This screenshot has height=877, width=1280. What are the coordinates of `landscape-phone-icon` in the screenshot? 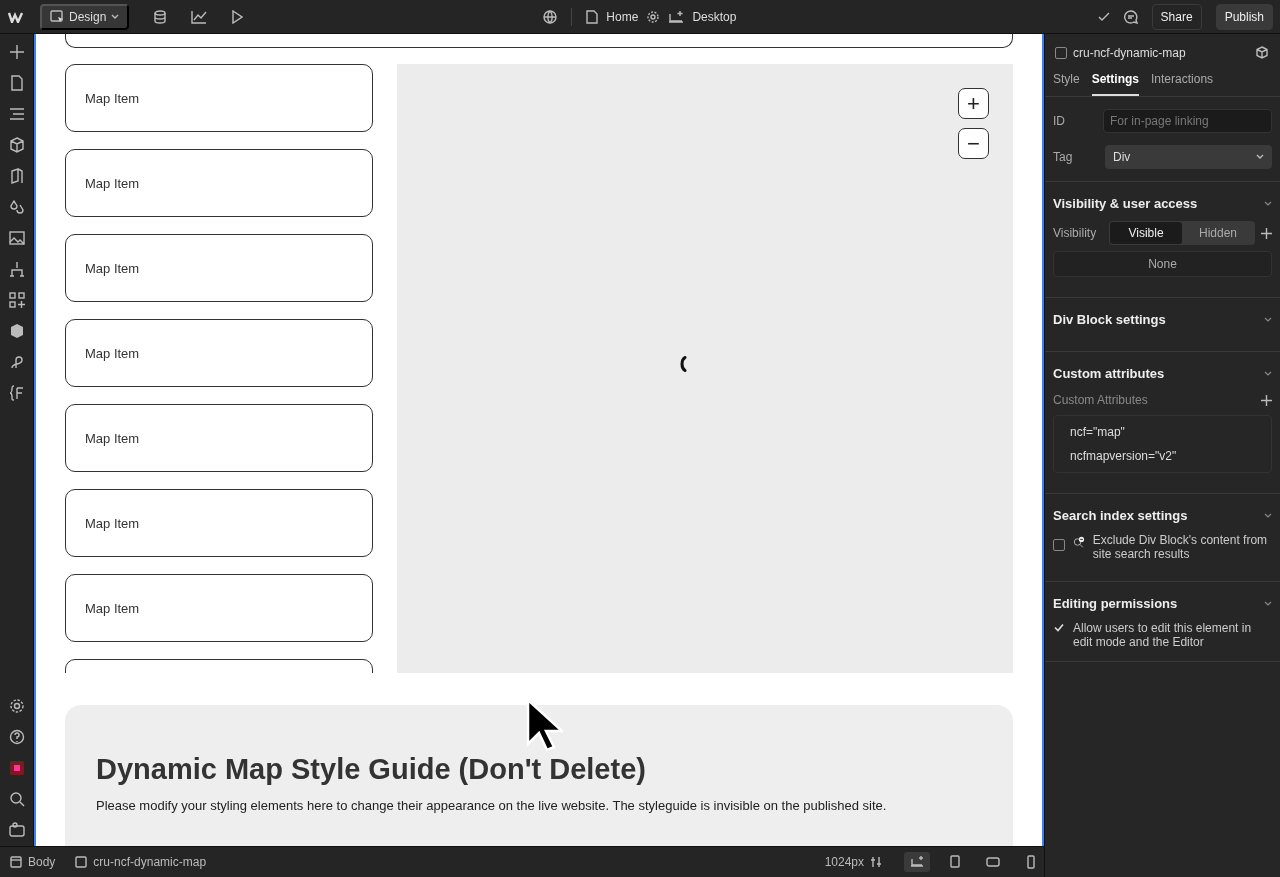 It's located at (993, 862).